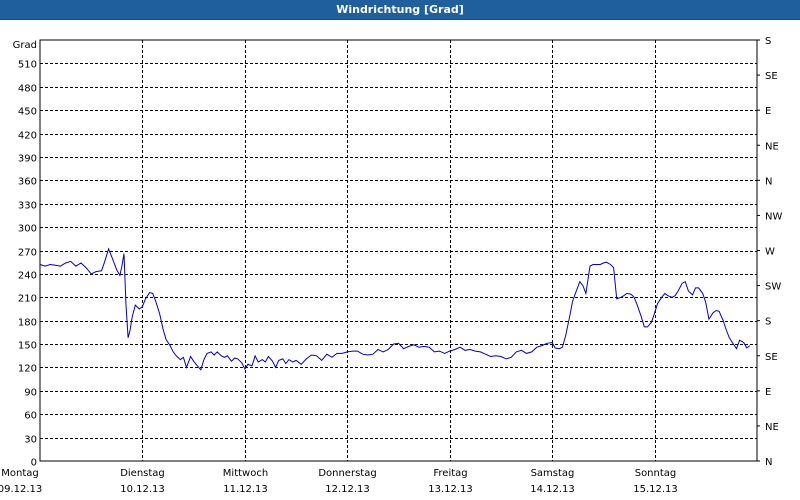  Describe the element at coordinates (27, 369) in the screenshot. I see `y-tick-label: 120` at that location.